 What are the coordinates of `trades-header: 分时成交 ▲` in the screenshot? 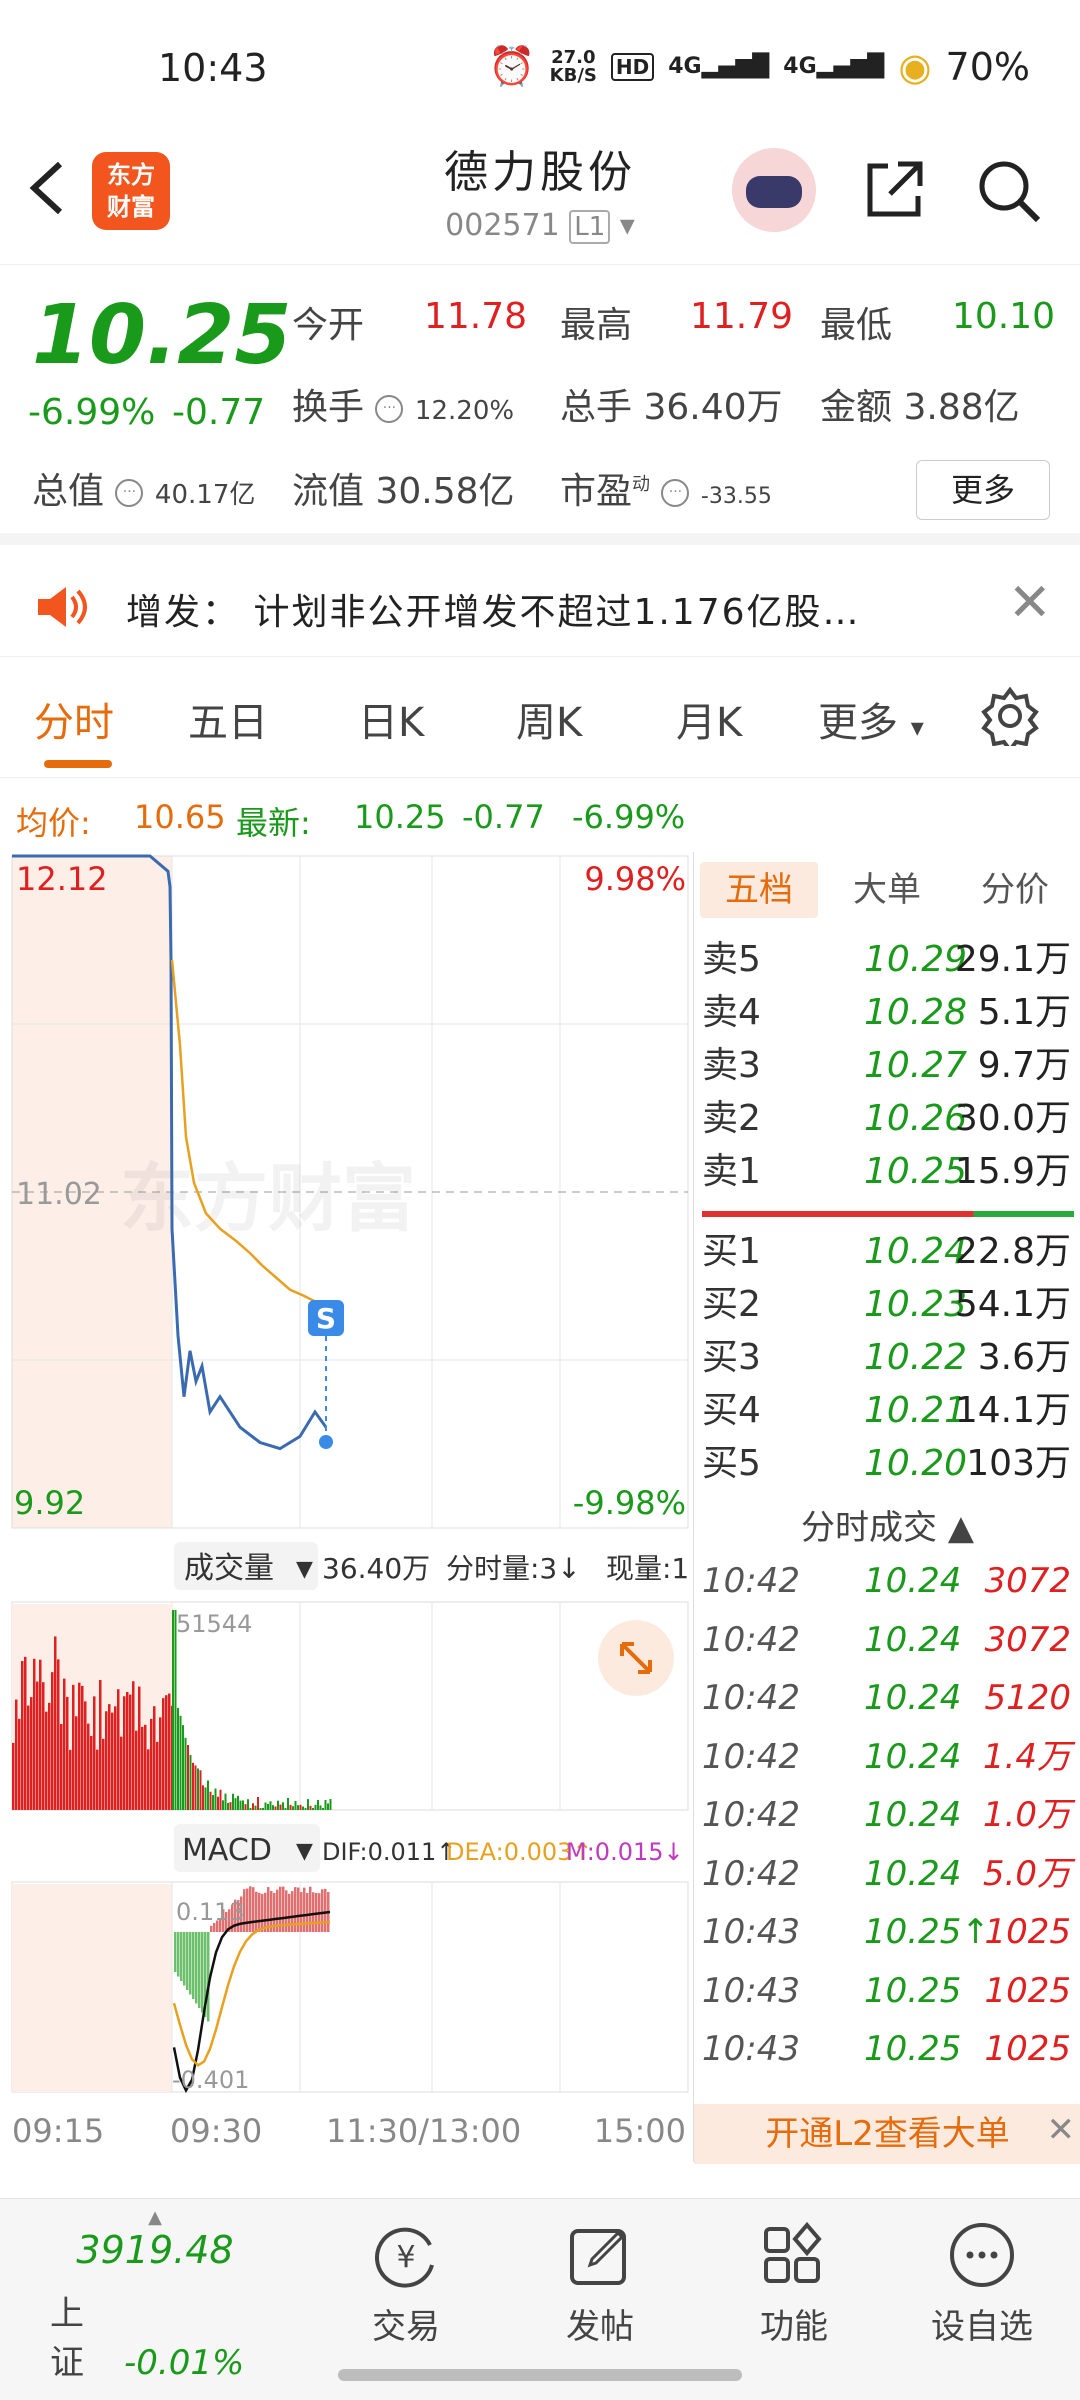 It's located at (887, 1524).